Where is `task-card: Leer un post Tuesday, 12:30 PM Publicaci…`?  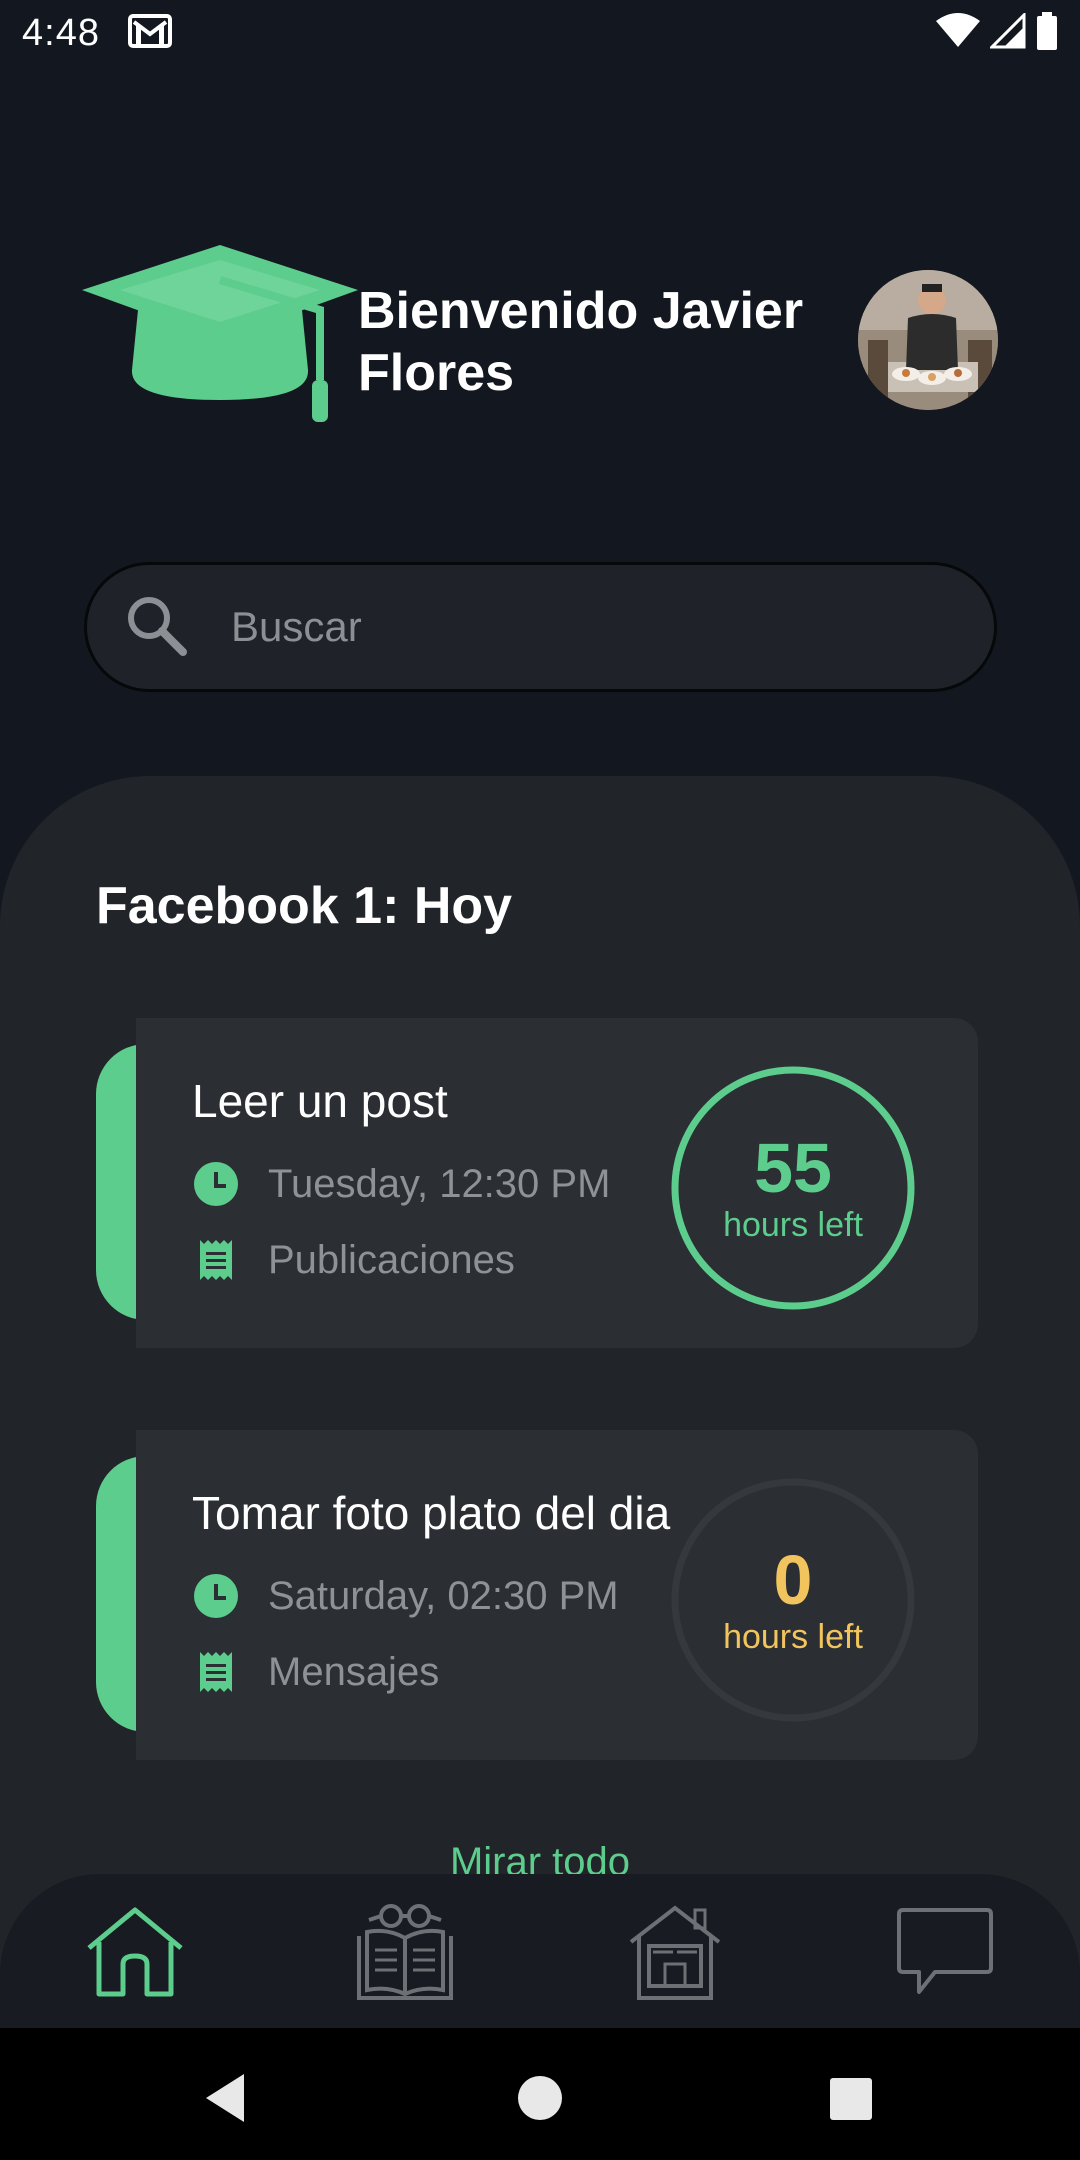
task-card: Leer un post Tuesday, 12:30 PM Publicaci… is located at coordinates (537, 1183).